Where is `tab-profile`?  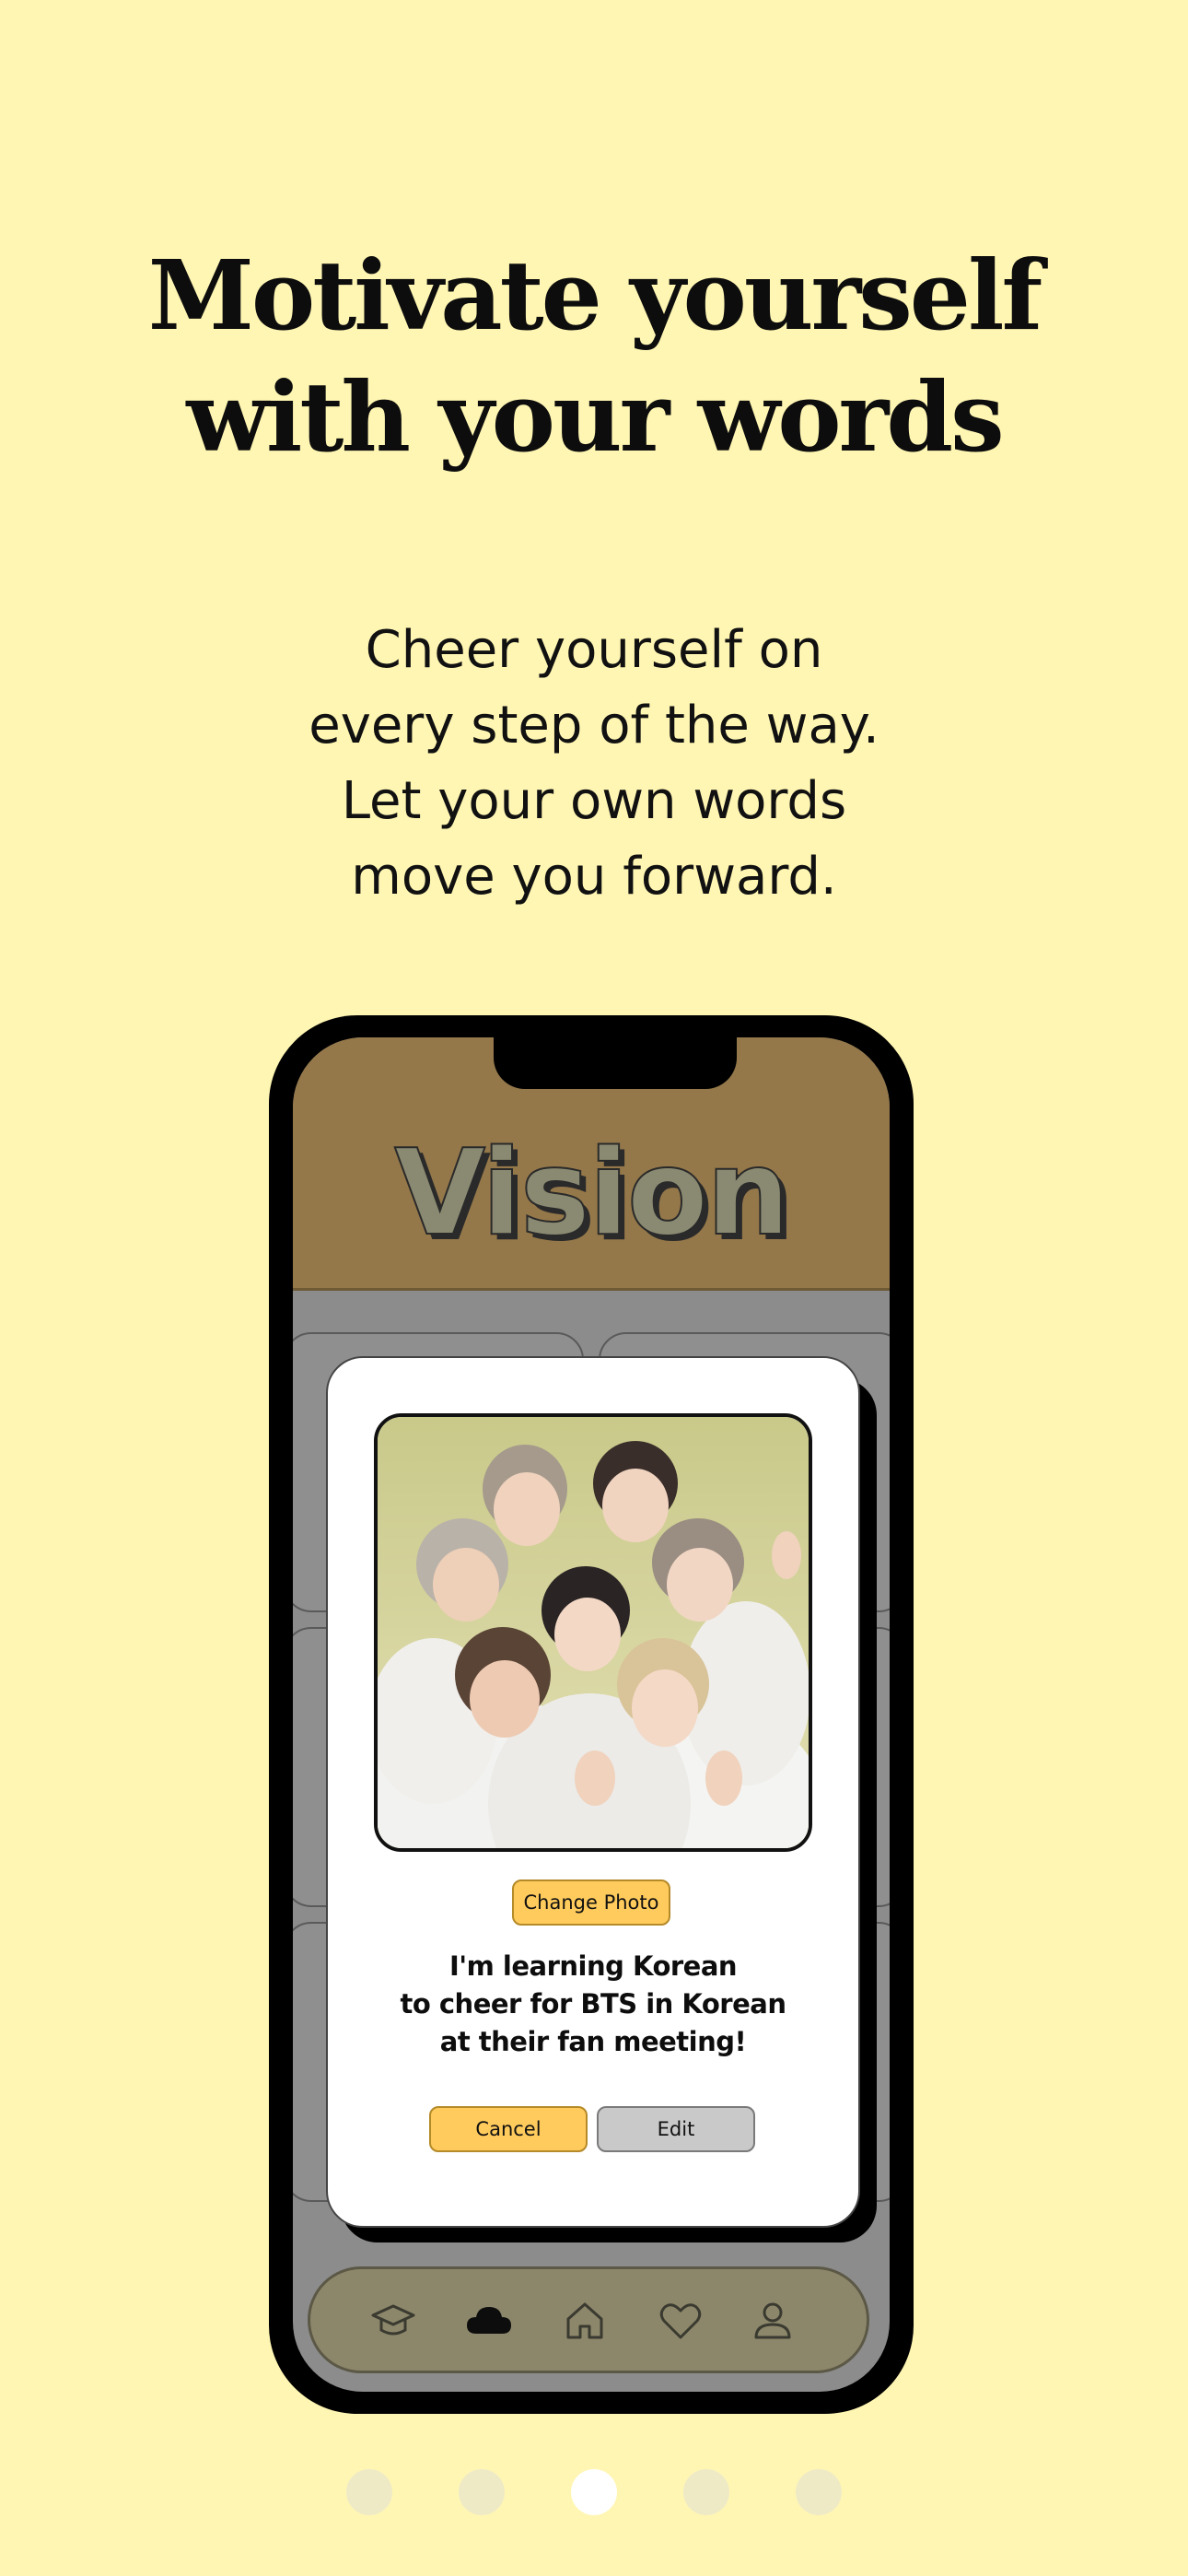 tab-profile is located at coordinates (772, 2321).